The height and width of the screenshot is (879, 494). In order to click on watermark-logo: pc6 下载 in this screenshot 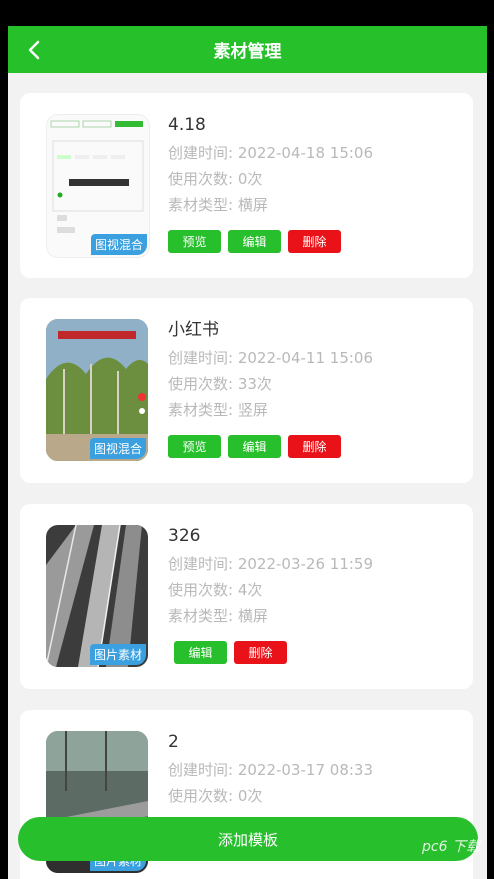, I will do `click(451, 847)`.